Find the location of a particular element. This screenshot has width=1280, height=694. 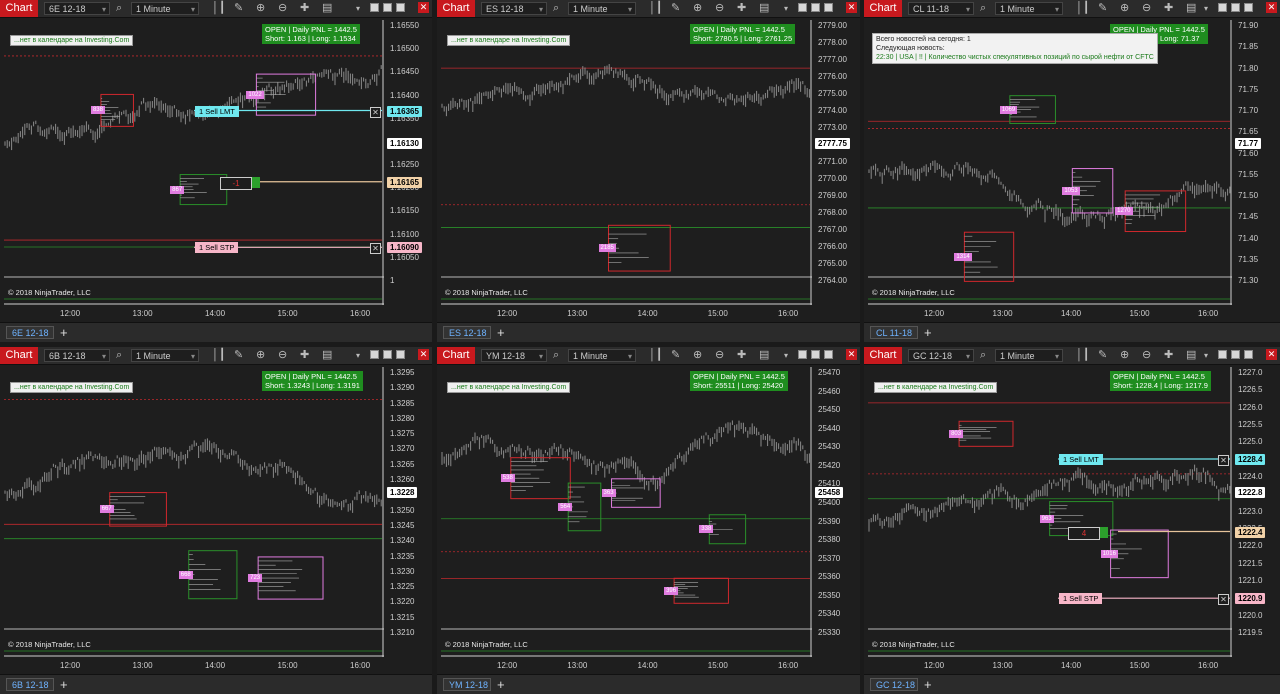

chart-tab: 6B 12-18 is located at coordinates (30, 684).